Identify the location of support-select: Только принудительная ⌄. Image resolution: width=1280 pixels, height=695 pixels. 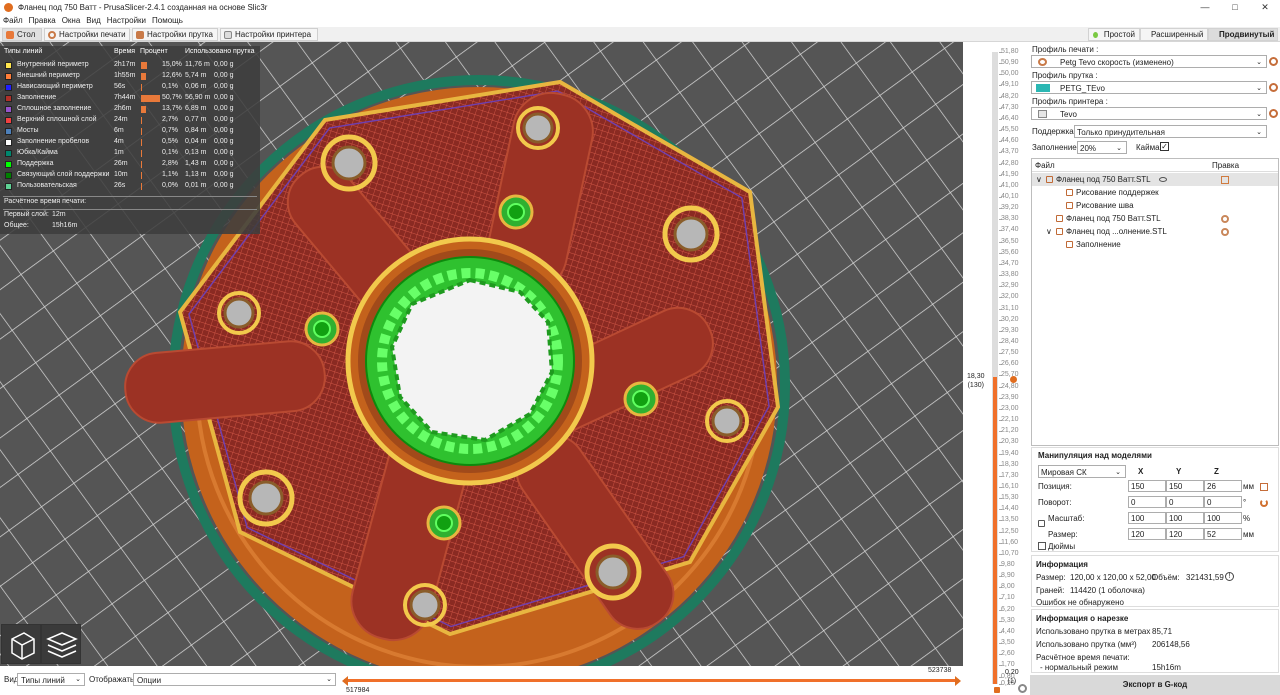
(1170, 131).